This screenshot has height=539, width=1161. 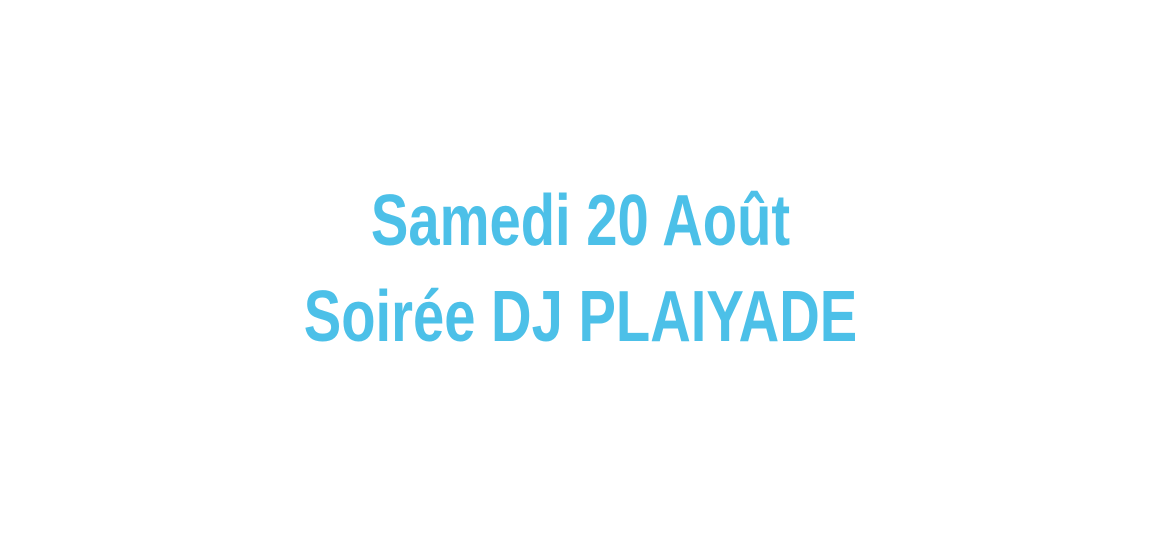 I want to click on event-title: Soirée DJ PLAIYADE, so click(x=580, y=317).